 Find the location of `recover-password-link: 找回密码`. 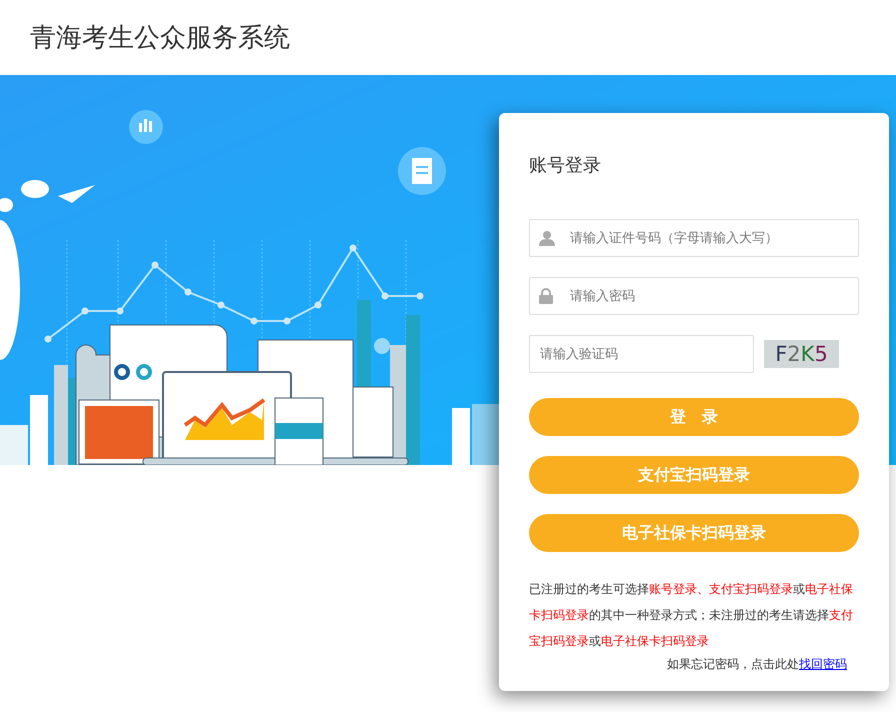

recover-password-link: 找回密码 is located at coordinates (823, 664).